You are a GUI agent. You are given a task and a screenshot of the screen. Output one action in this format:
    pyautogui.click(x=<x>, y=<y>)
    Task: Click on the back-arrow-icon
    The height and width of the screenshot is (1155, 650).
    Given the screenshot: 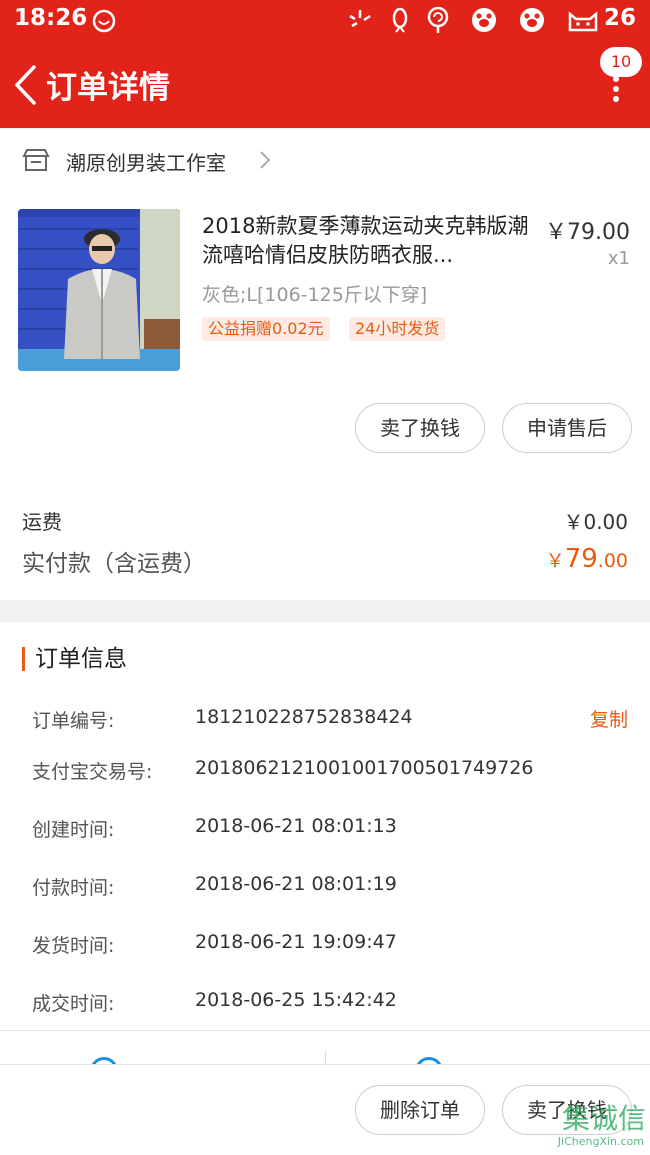 What is the action you would take?
    pyautogui.click(x=25, y=85)
    